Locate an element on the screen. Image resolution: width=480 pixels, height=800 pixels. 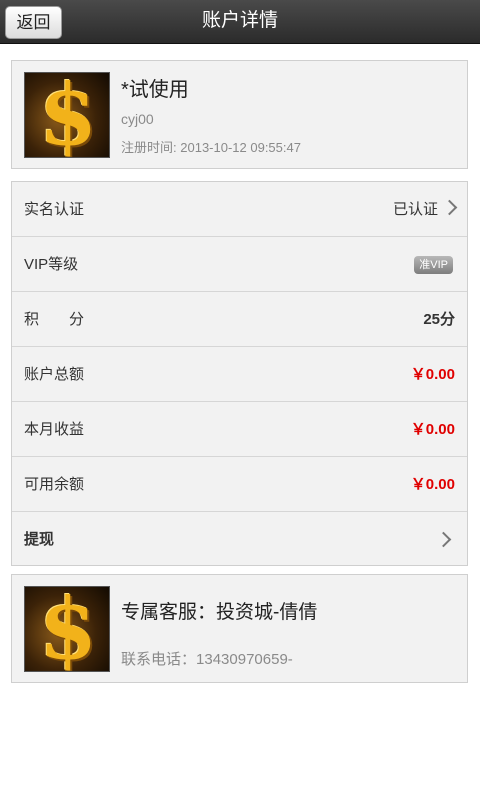
withdraw-label: 提现 is located at coordinates (39, 539).